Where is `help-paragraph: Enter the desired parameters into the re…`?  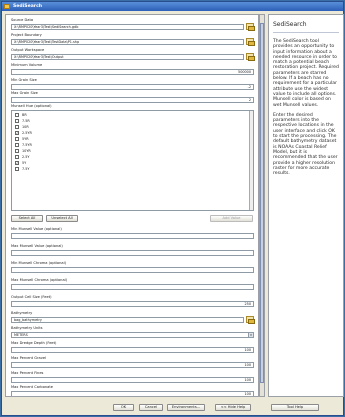
help-paragraph: Enter the desired parameters into the re… is located at coordinates (305, 144).